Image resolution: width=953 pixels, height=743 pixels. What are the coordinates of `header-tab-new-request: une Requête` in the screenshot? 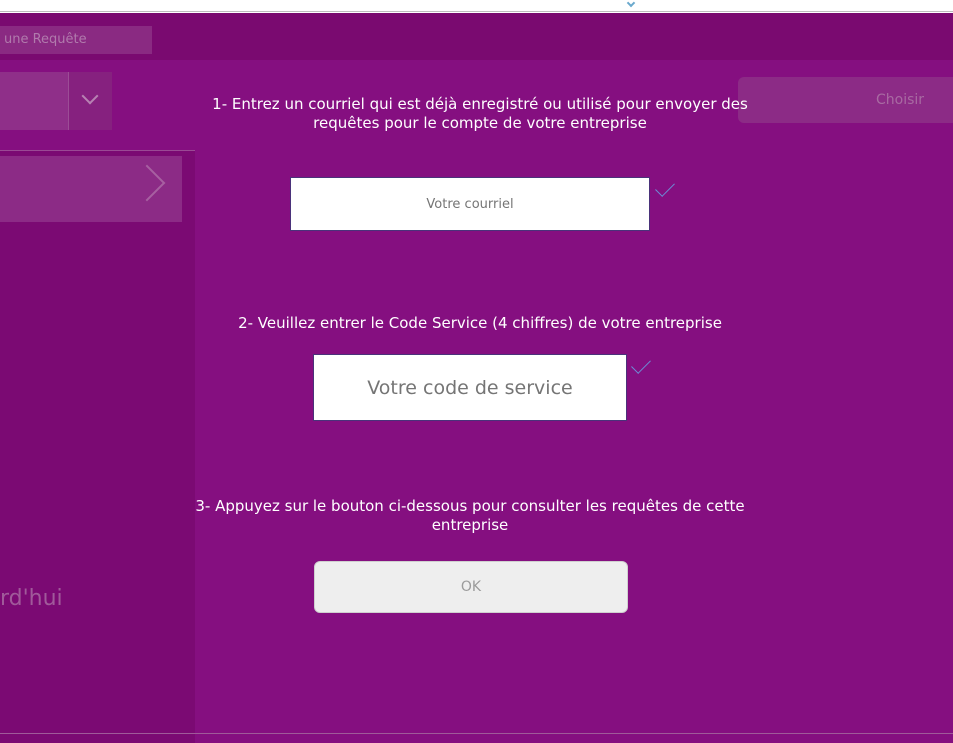 It's located at (76, 40).